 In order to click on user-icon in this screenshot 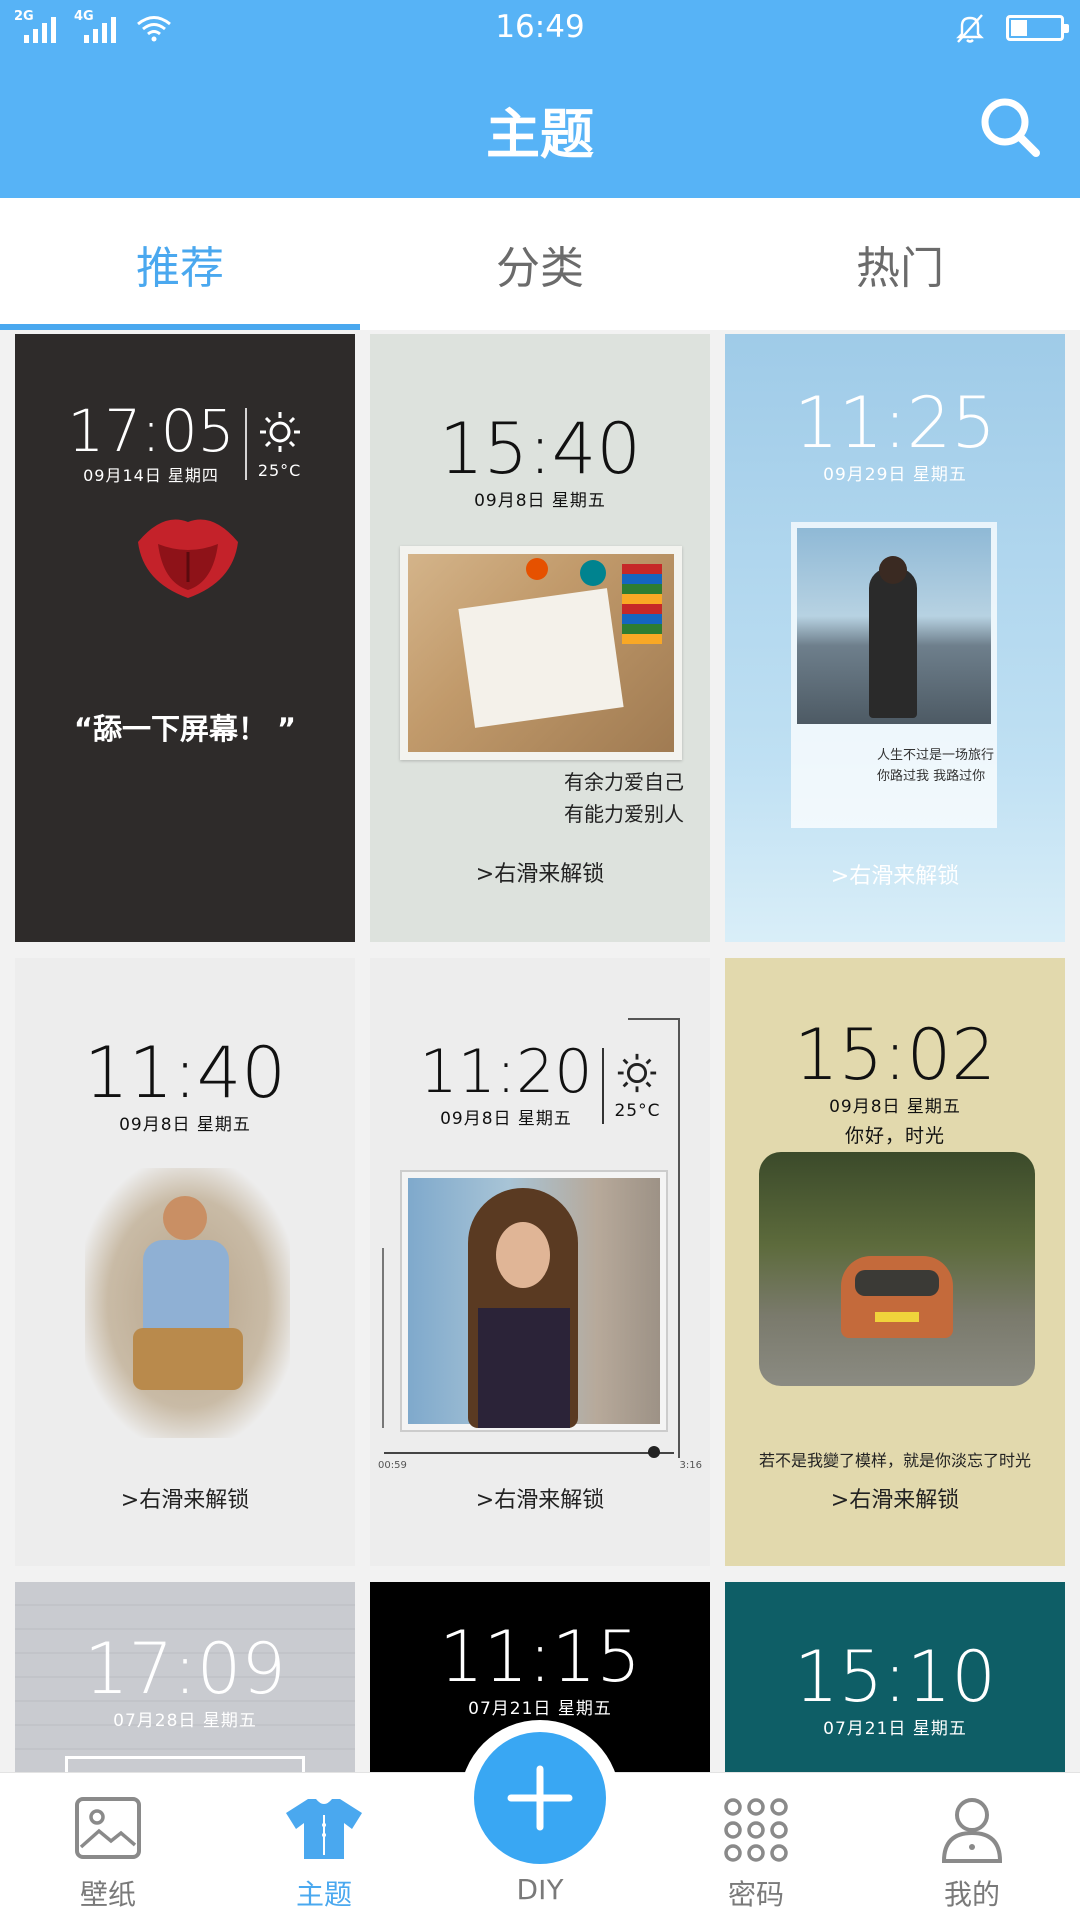, I will do `click(972, 1830)`.